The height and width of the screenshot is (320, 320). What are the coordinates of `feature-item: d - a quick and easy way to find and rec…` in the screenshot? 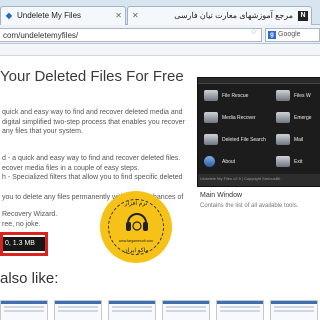 It's located at (91, 158).